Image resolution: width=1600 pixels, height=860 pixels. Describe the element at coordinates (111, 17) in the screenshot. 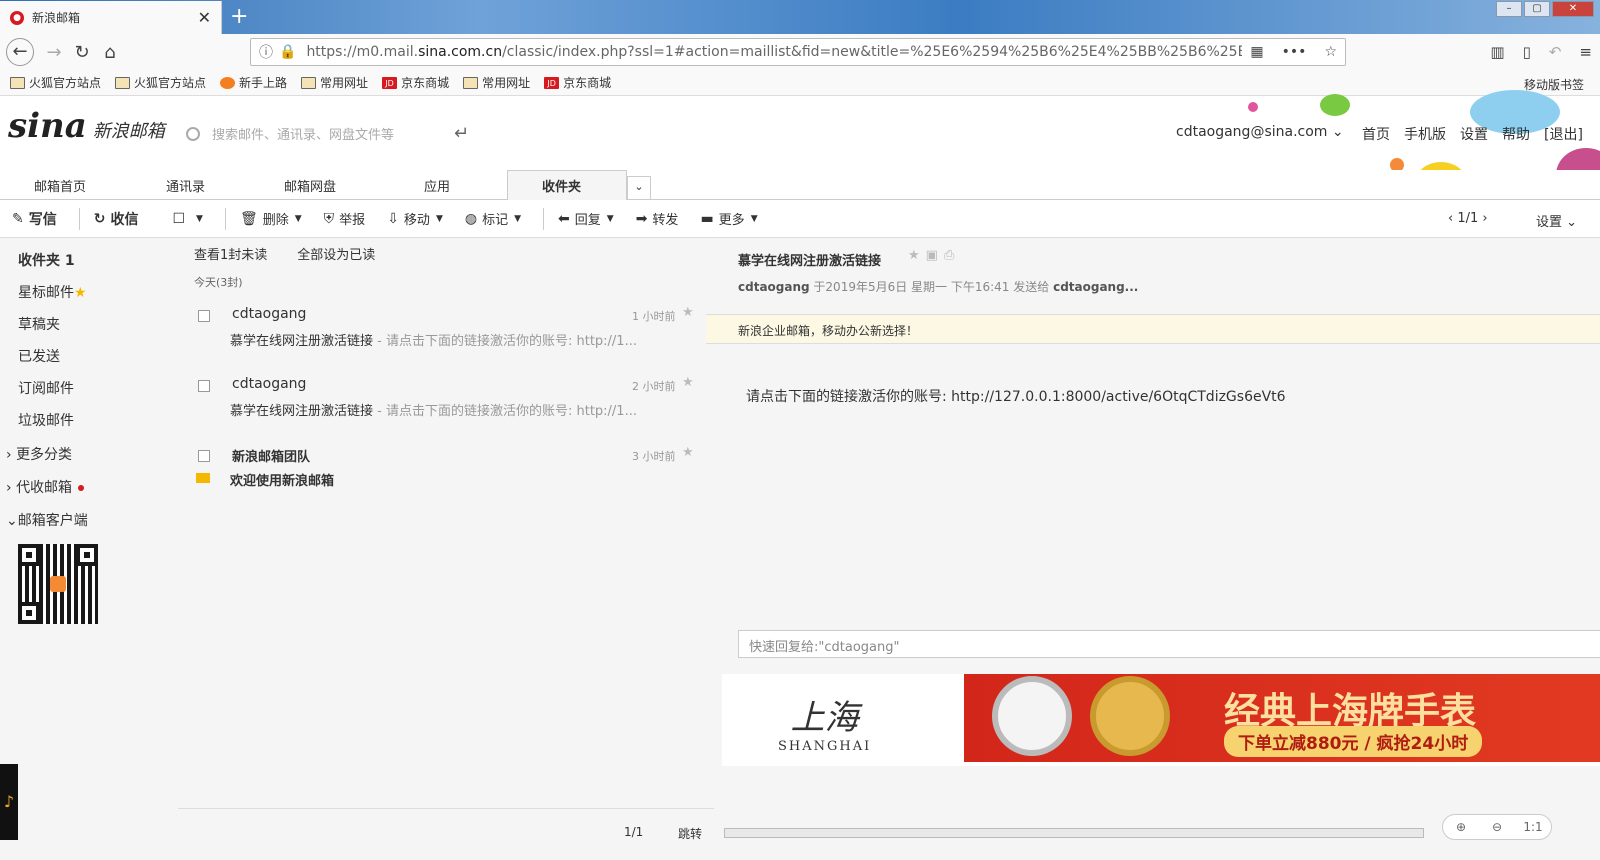

I see `browser-tab: ● 新浪邮箱 ✕` at that location.